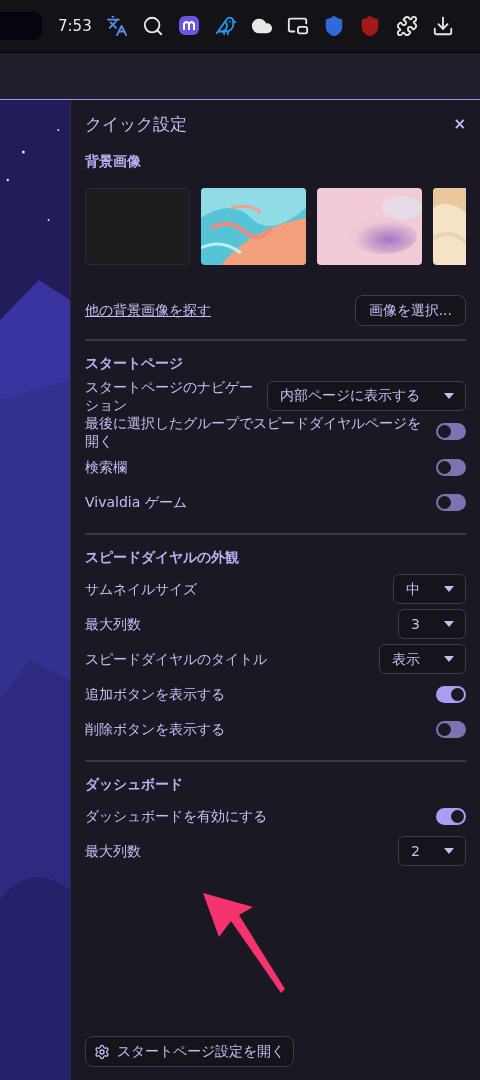  Describe the element at coordinates (155, 694) in the screenshot. I see `setting-label: 追加ボタンを表示する` at that location.